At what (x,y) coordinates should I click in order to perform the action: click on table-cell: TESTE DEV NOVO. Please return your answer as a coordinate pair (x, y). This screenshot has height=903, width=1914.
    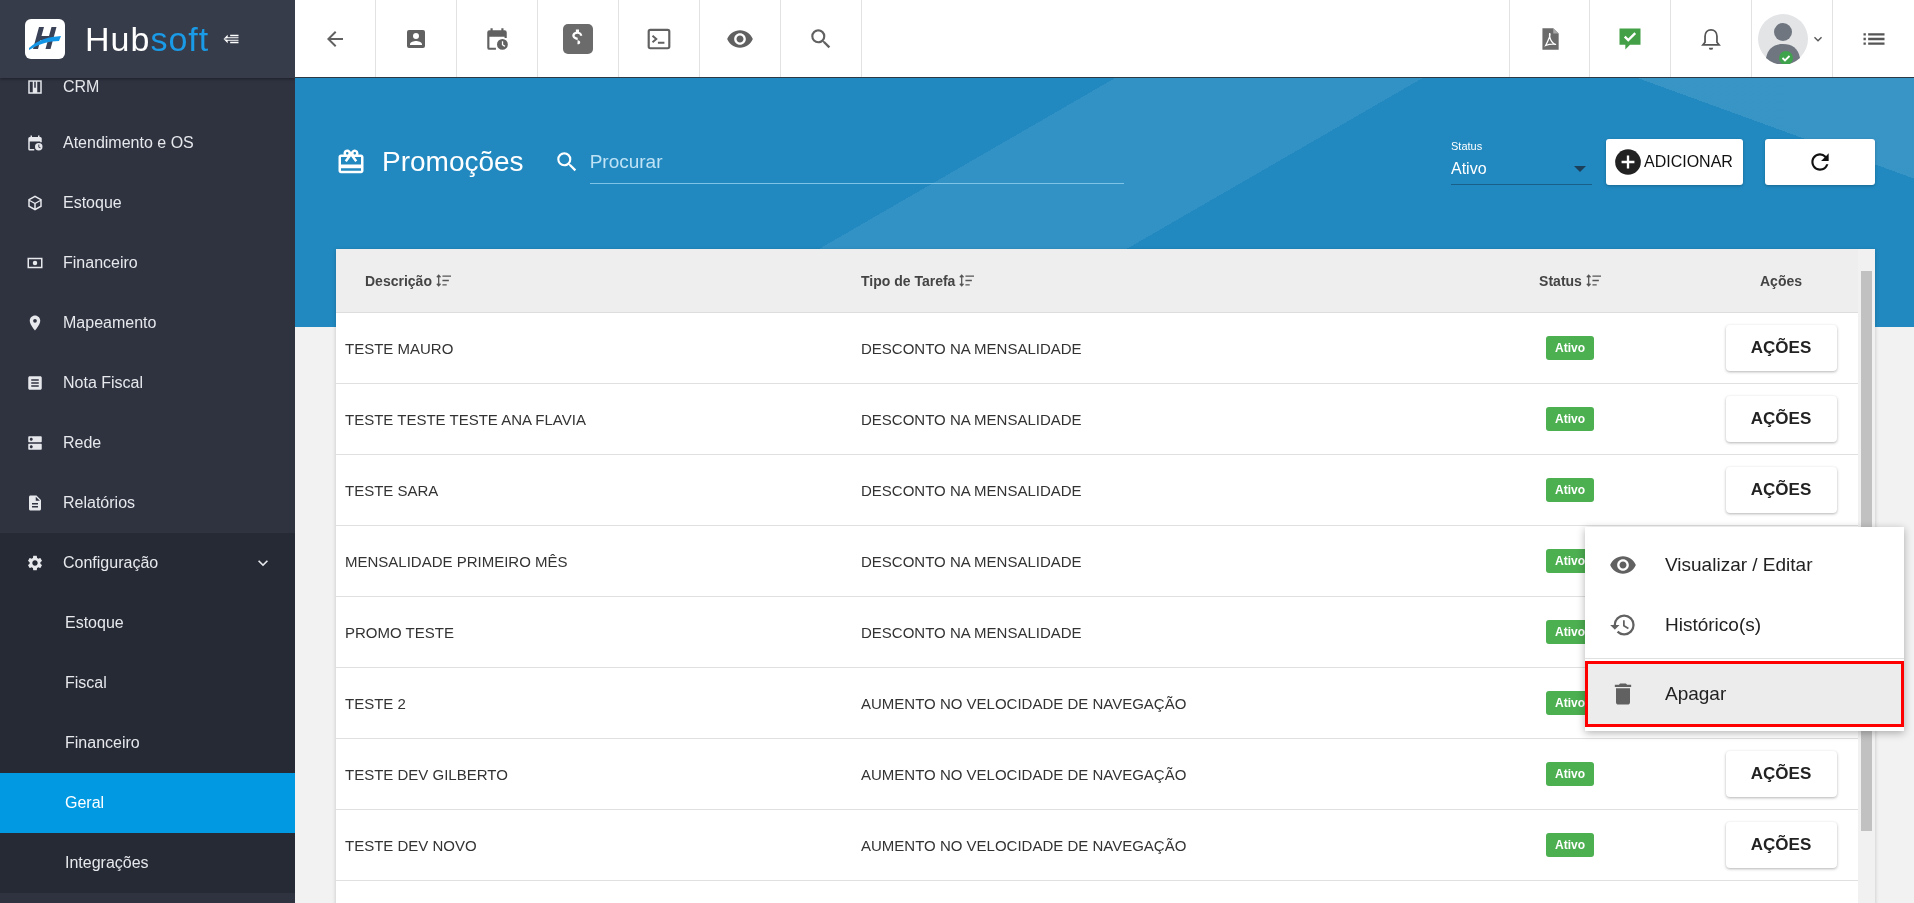
    Looking at the image, I should click on (411, 845).